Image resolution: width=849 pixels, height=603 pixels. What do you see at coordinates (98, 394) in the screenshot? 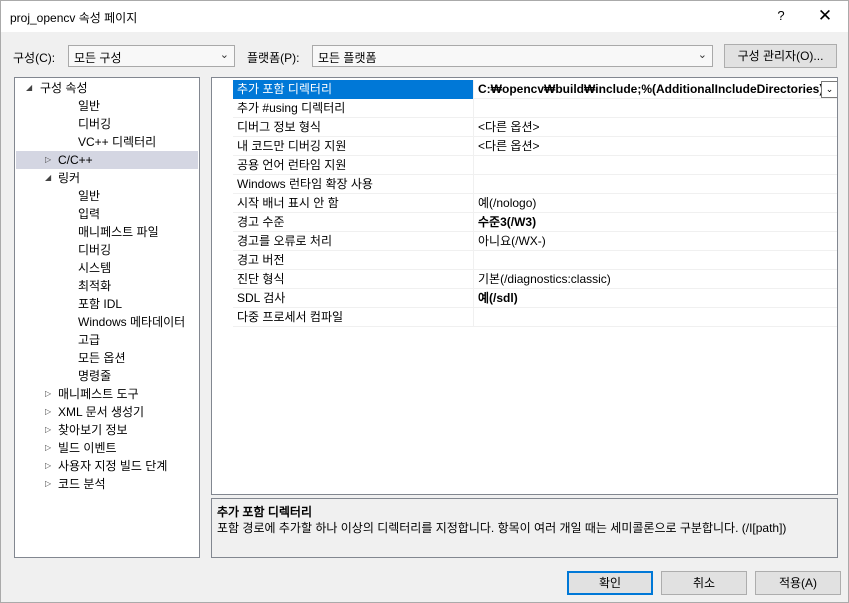
I see `tree-item-label: 매니페스트 도구` at bounding box center [98, 394].